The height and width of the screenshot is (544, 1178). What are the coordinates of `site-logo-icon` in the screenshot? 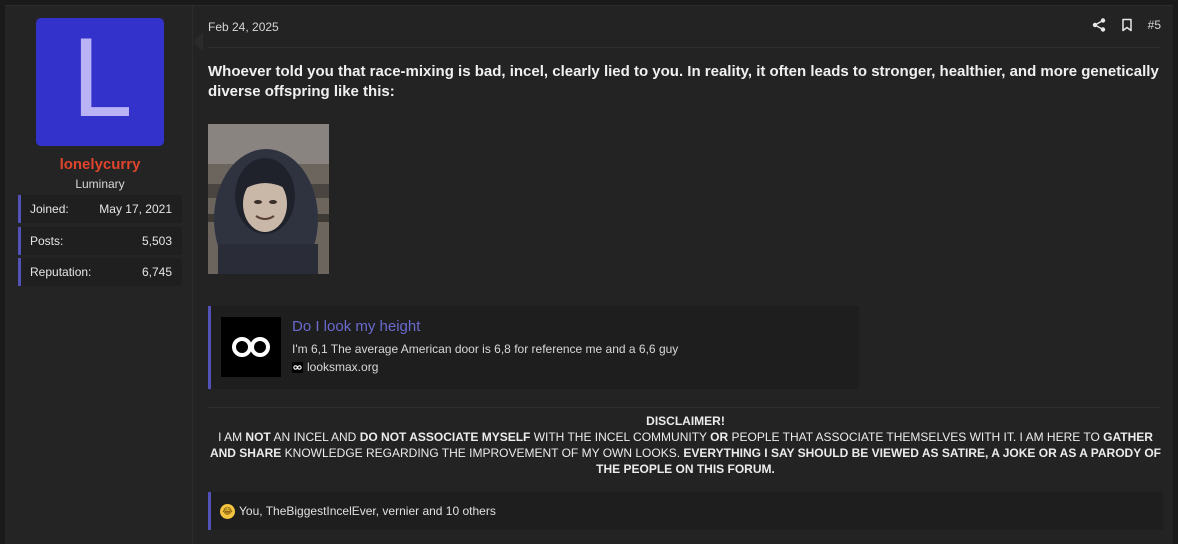 It's located at (251, 347).